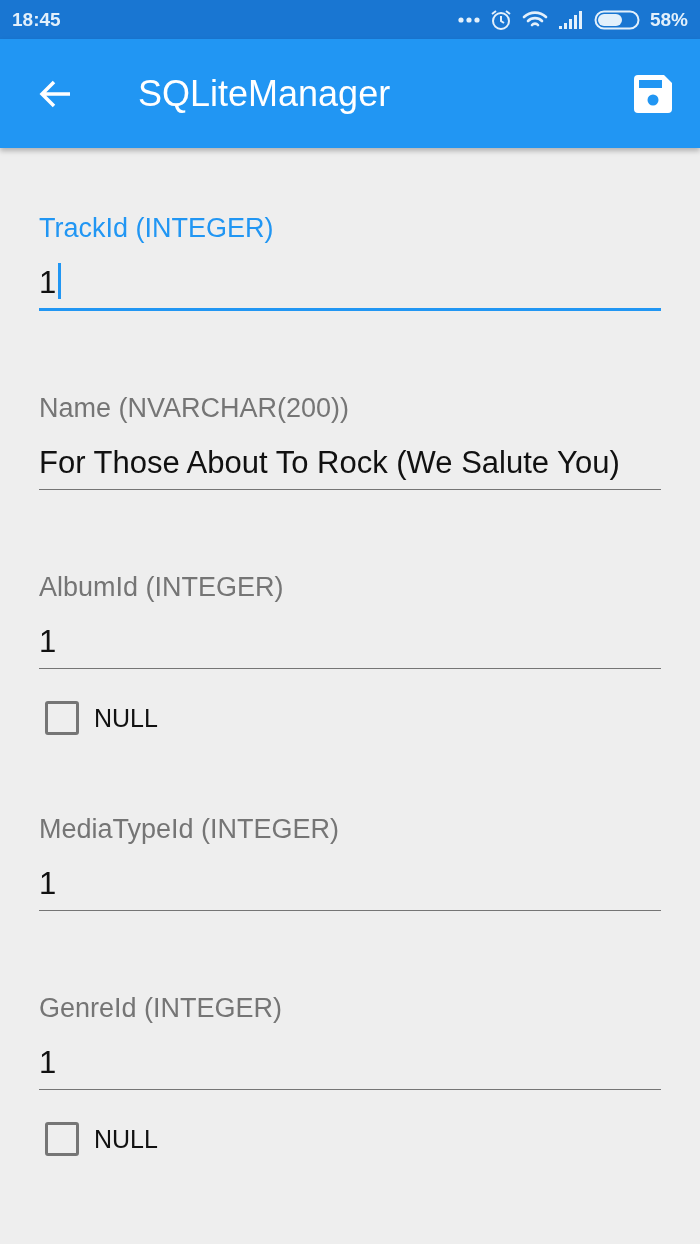 Image resolution: width=700 pixels, height=1244 pixels. Describe the element at coordinates (350, 466) in the screenshot. I see `text-field: For Those About To Rock (We Salute You)` at that location.